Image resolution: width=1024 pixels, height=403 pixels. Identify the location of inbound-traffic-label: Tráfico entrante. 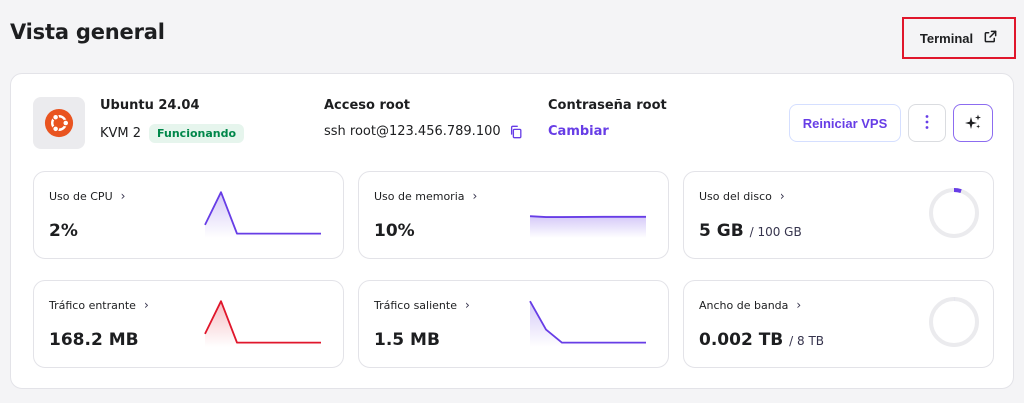
(92, 305).